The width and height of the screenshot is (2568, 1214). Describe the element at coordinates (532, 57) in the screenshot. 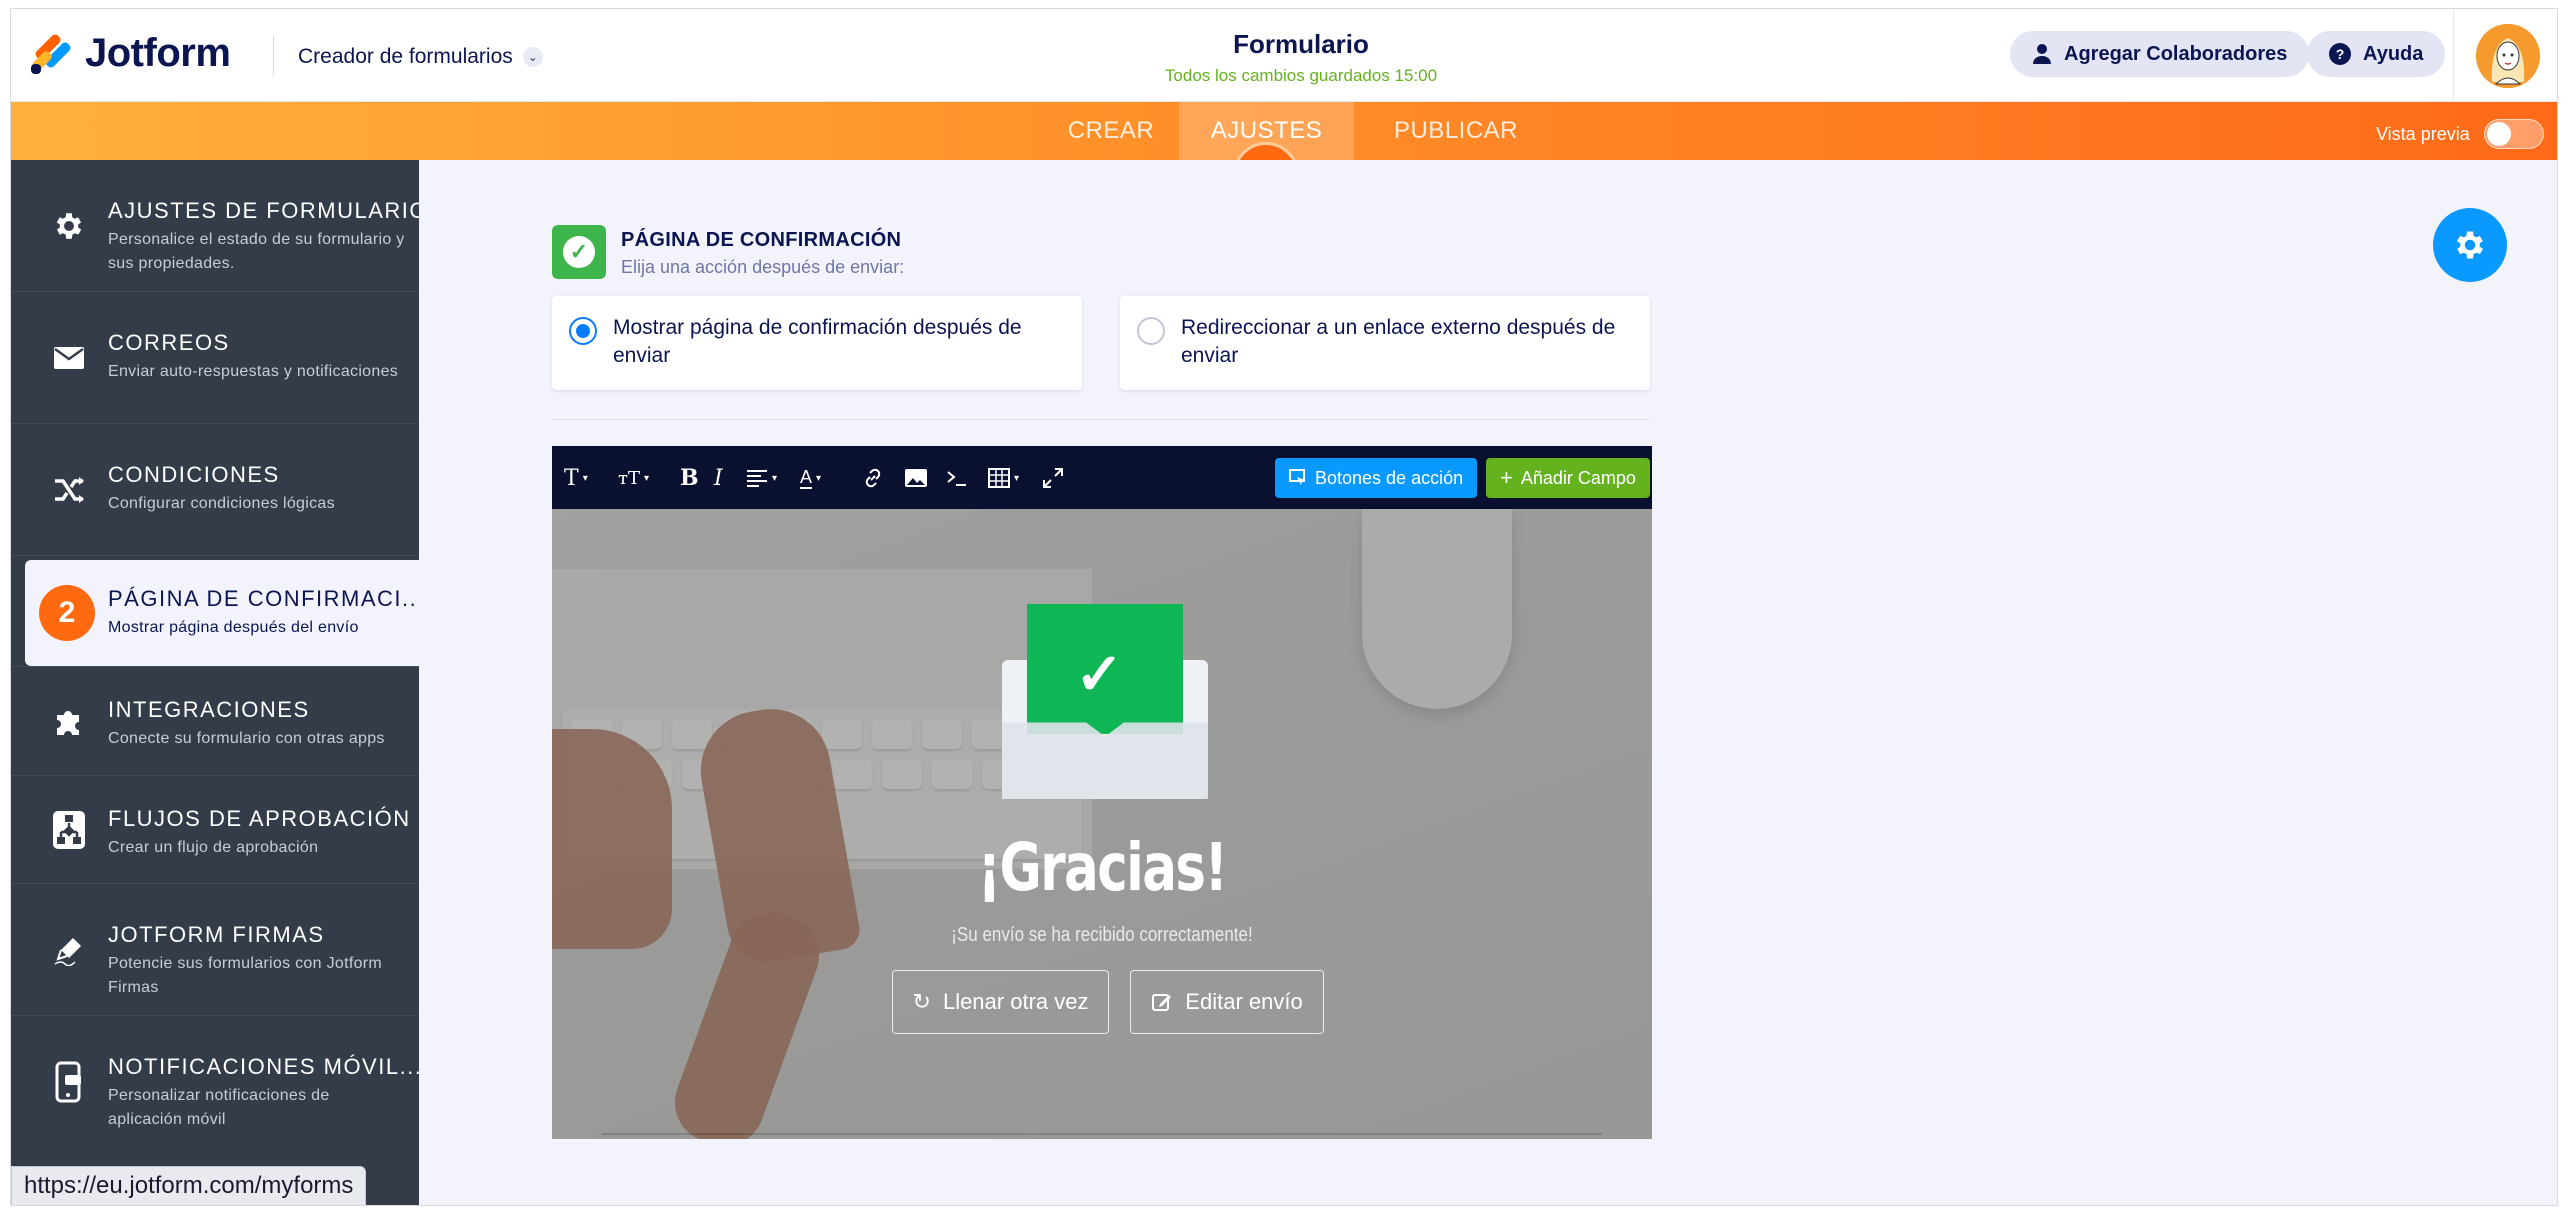

I see `chevron-down-icon: ⌄` at that location.